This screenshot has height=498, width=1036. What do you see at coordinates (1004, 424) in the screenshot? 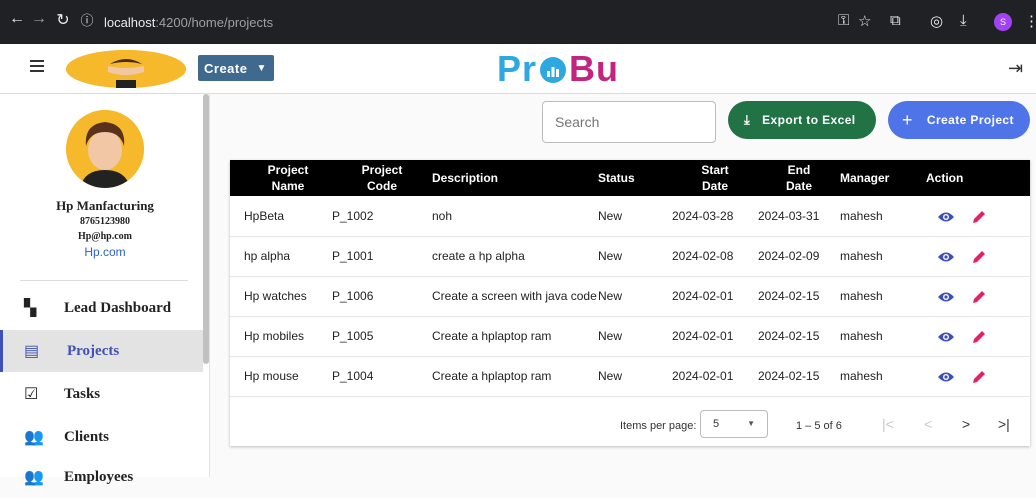
I see `last-page-icon: >|` at bounding box center [1004, 424].